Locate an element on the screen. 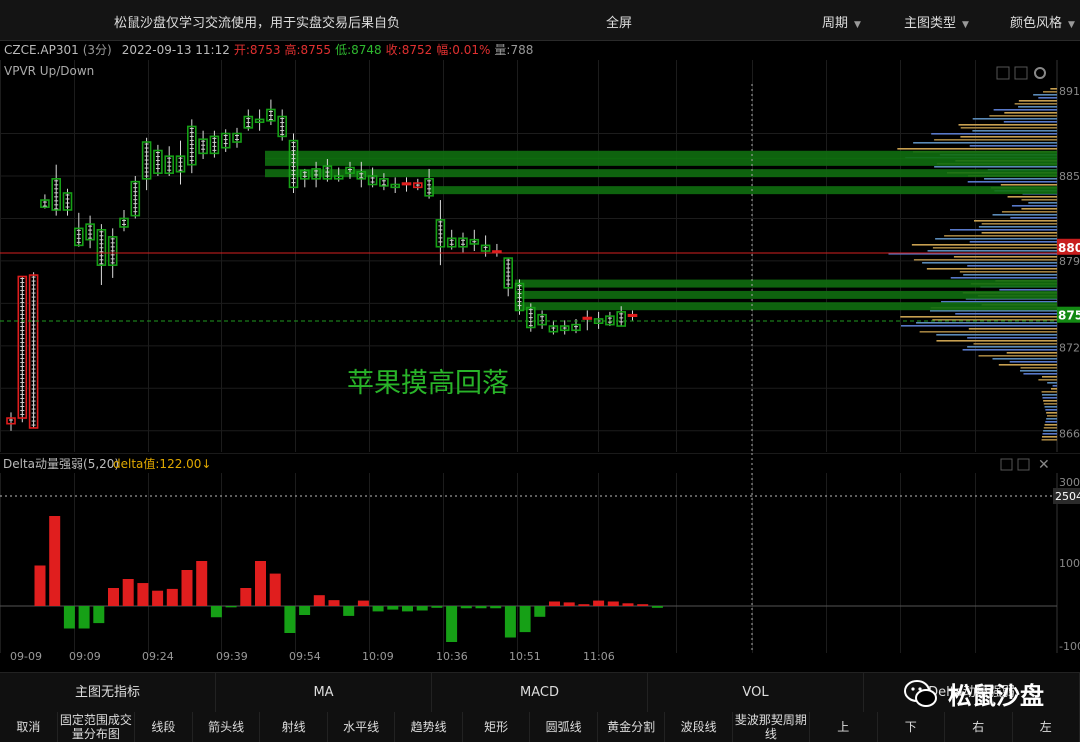 This screenshot has width=1080, height=742. indicator-button-3: VOL is located at coordinates (756, 693).